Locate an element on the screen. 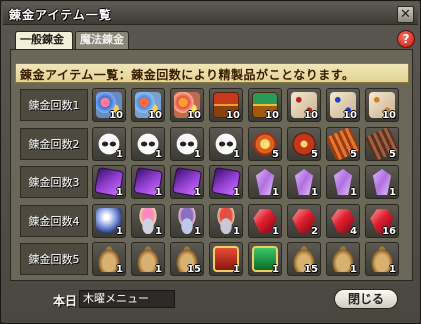 The width and height of the screenshot is (421, 324). item-quantity: 16 is located at coordinates (389, 231).